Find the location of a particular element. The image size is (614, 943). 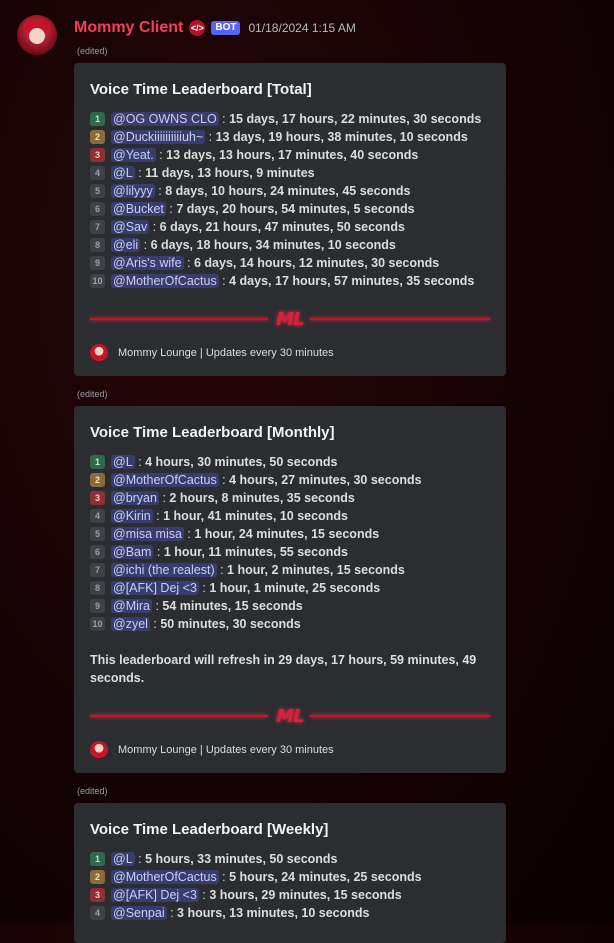

user-mention: @lilyyy is located at coordinates (133, 191).